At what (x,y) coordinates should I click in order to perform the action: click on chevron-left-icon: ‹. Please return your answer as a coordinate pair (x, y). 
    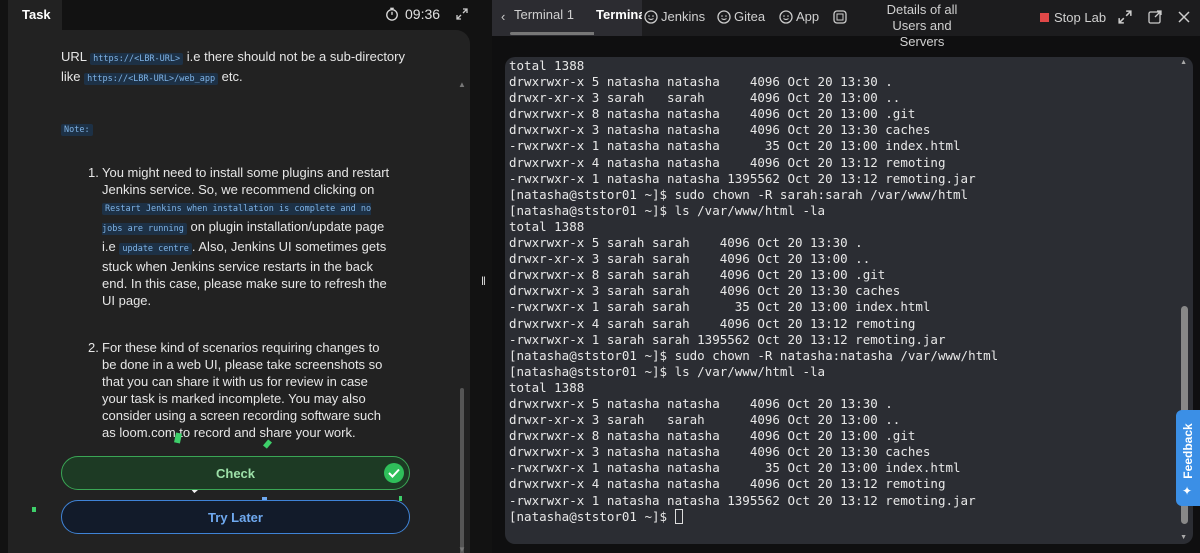
    Looking at the image, I should click on (503, 16).